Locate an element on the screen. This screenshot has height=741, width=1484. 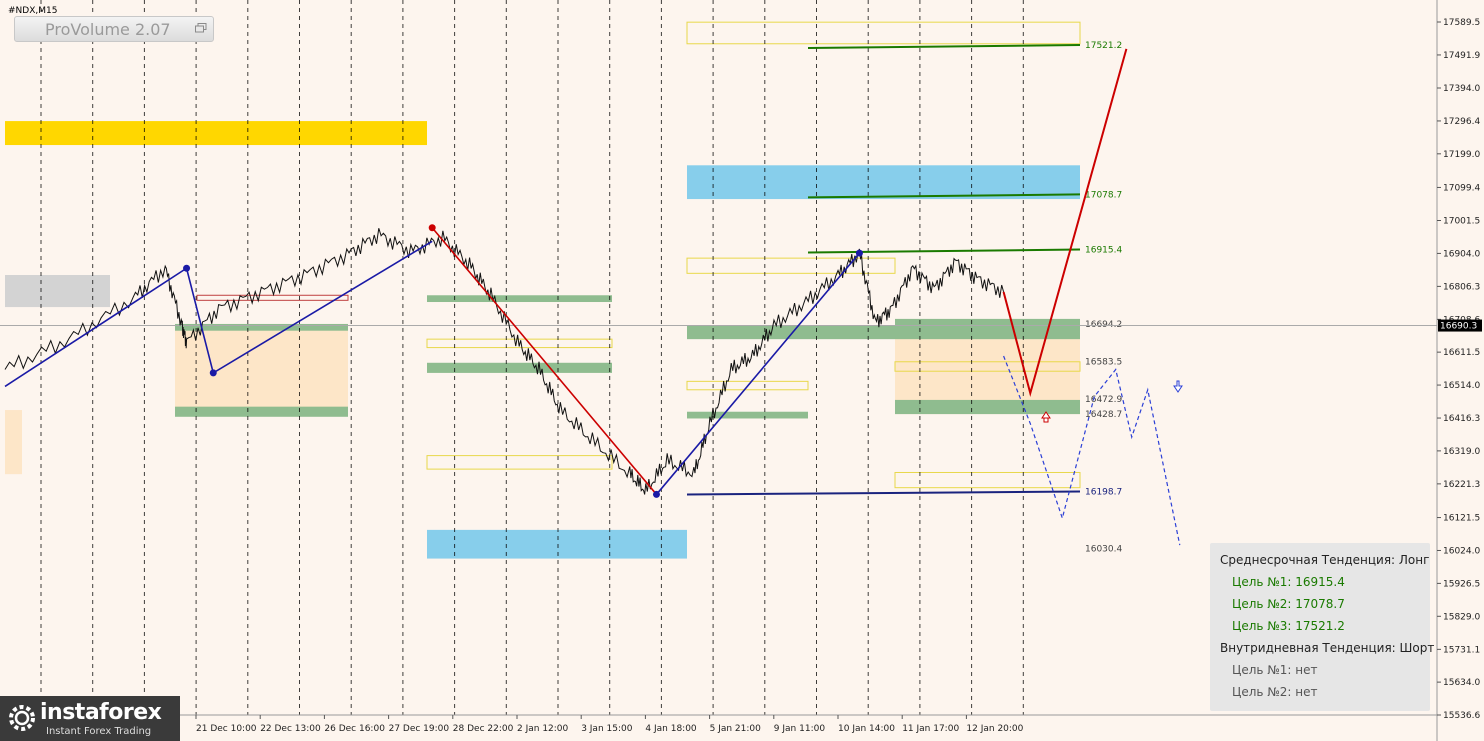
medium-trend-label: Среднесрочная Тенденция: Лонг is located at coordinates (1325, 560).